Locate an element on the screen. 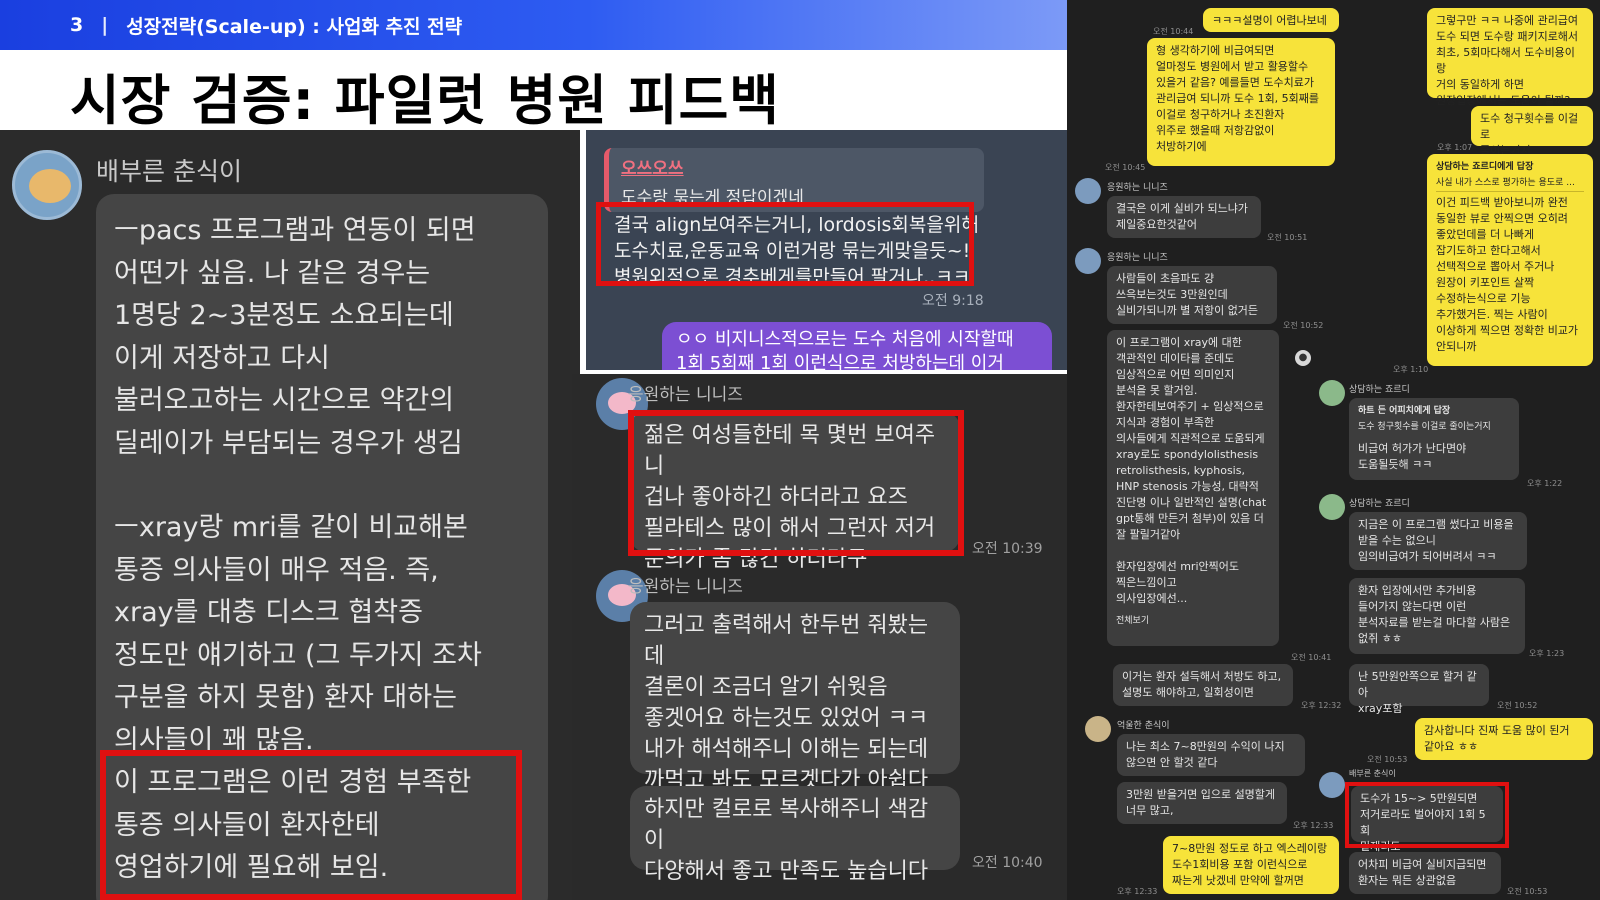  message-bubble: 감사합니다 진짜 도움 많이 된거 같아요 ㅎㅎ is located at coordinates (1504, 739).